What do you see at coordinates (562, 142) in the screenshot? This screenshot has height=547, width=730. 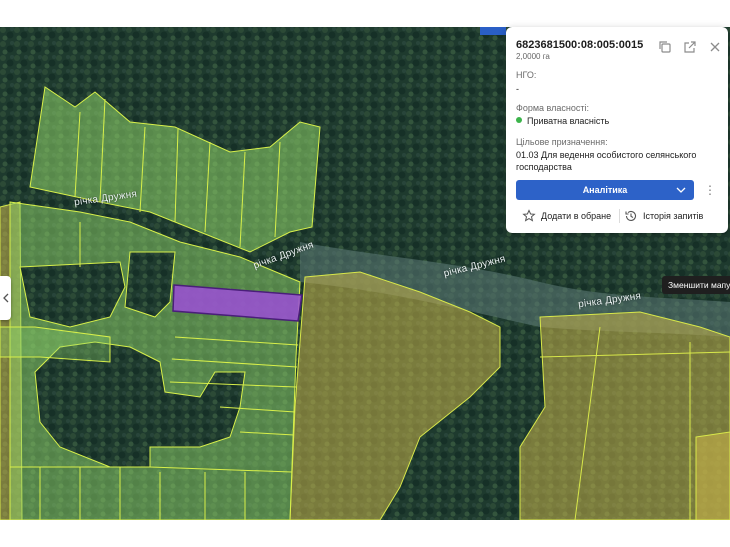 I see `purpose-label: Цільове призначення:` at bounding box center [562, 142].